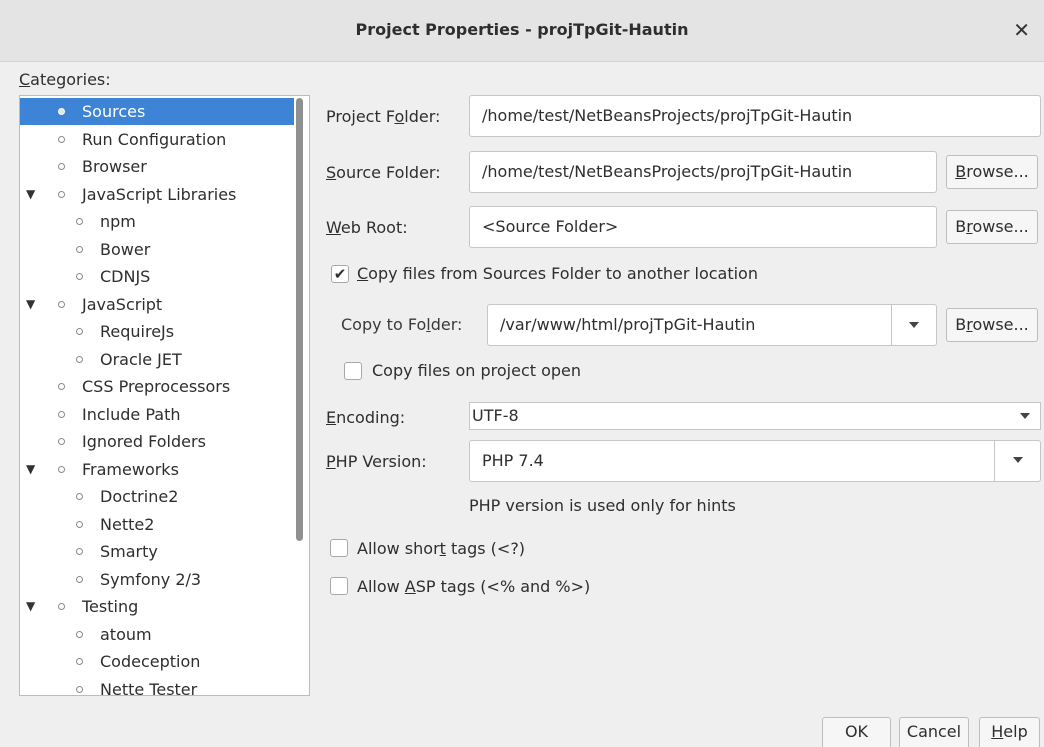  I want to click on ok-button: OK, so click(856, 732).